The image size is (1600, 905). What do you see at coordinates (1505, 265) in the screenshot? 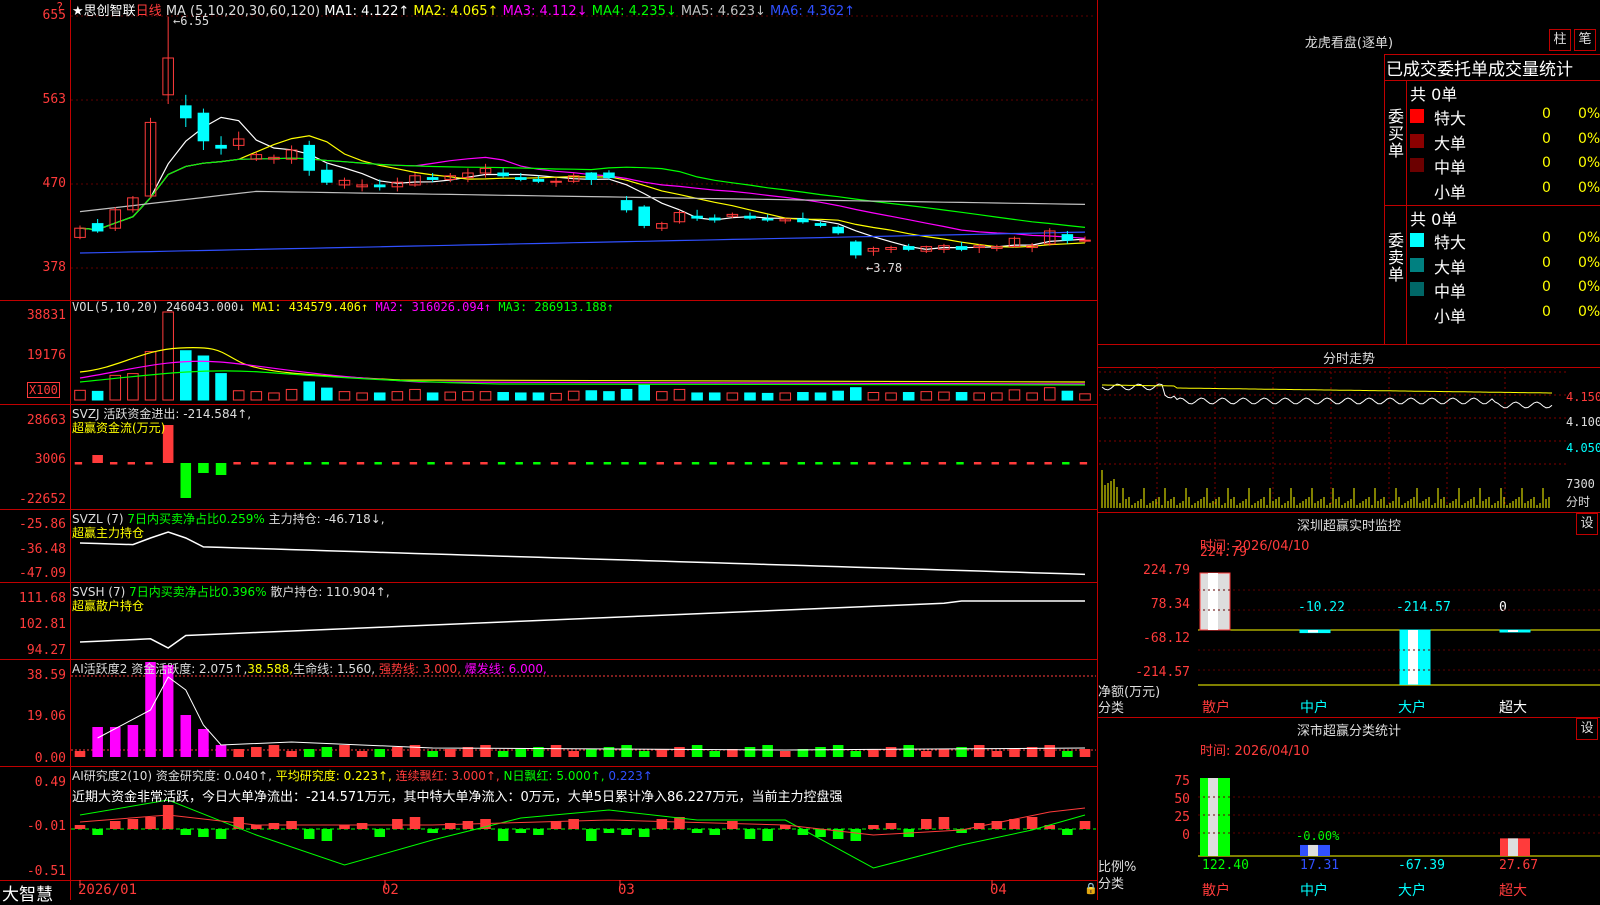
I see `sell-row: 大单 0 0%` at bounding box center [1505, 265].